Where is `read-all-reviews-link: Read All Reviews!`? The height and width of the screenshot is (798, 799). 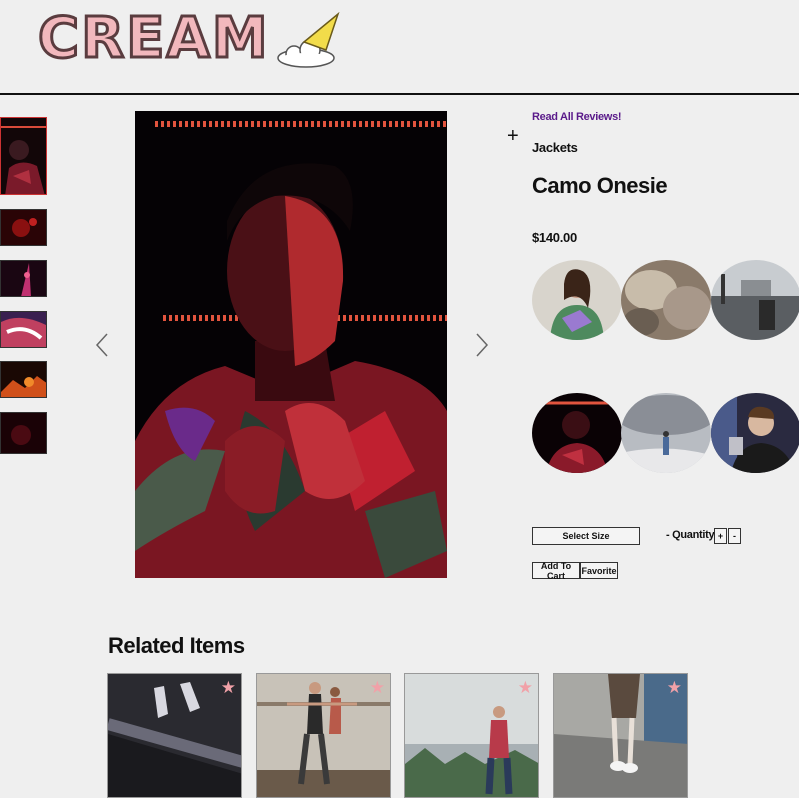 read-all-reviews-link: Read All Reviews! is located at coordinates (577, 117).